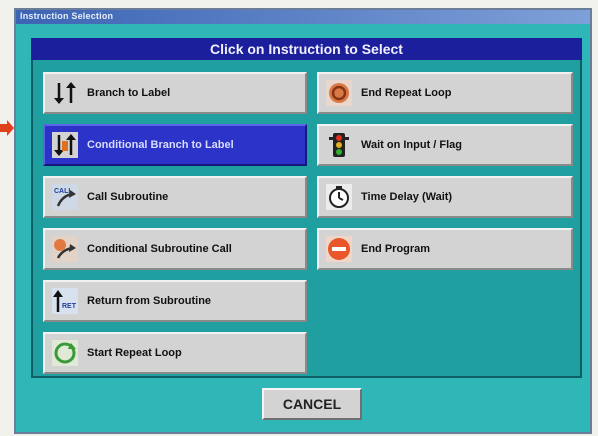  What do you see at coordinates (67, 16) in the screenshot?
I see `window-title: Instruction Selection` at bounding box center [67, 16].